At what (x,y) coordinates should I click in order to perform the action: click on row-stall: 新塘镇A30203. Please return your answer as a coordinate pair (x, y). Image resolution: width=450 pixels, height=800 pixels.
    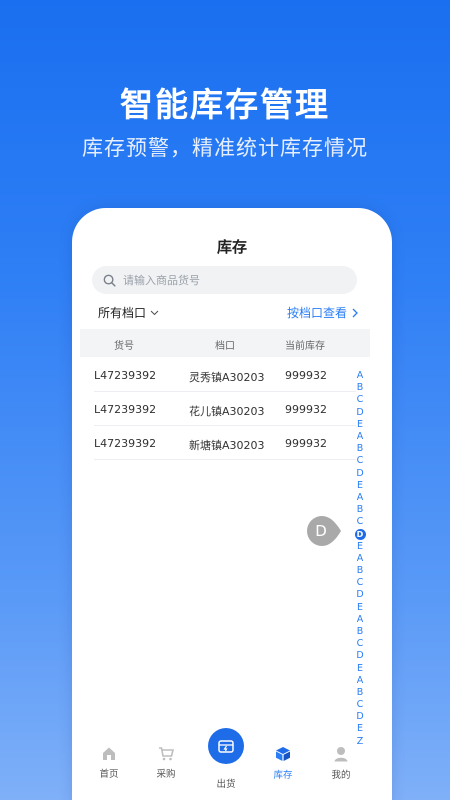
    Looking at the image, I should click on (227, 445).